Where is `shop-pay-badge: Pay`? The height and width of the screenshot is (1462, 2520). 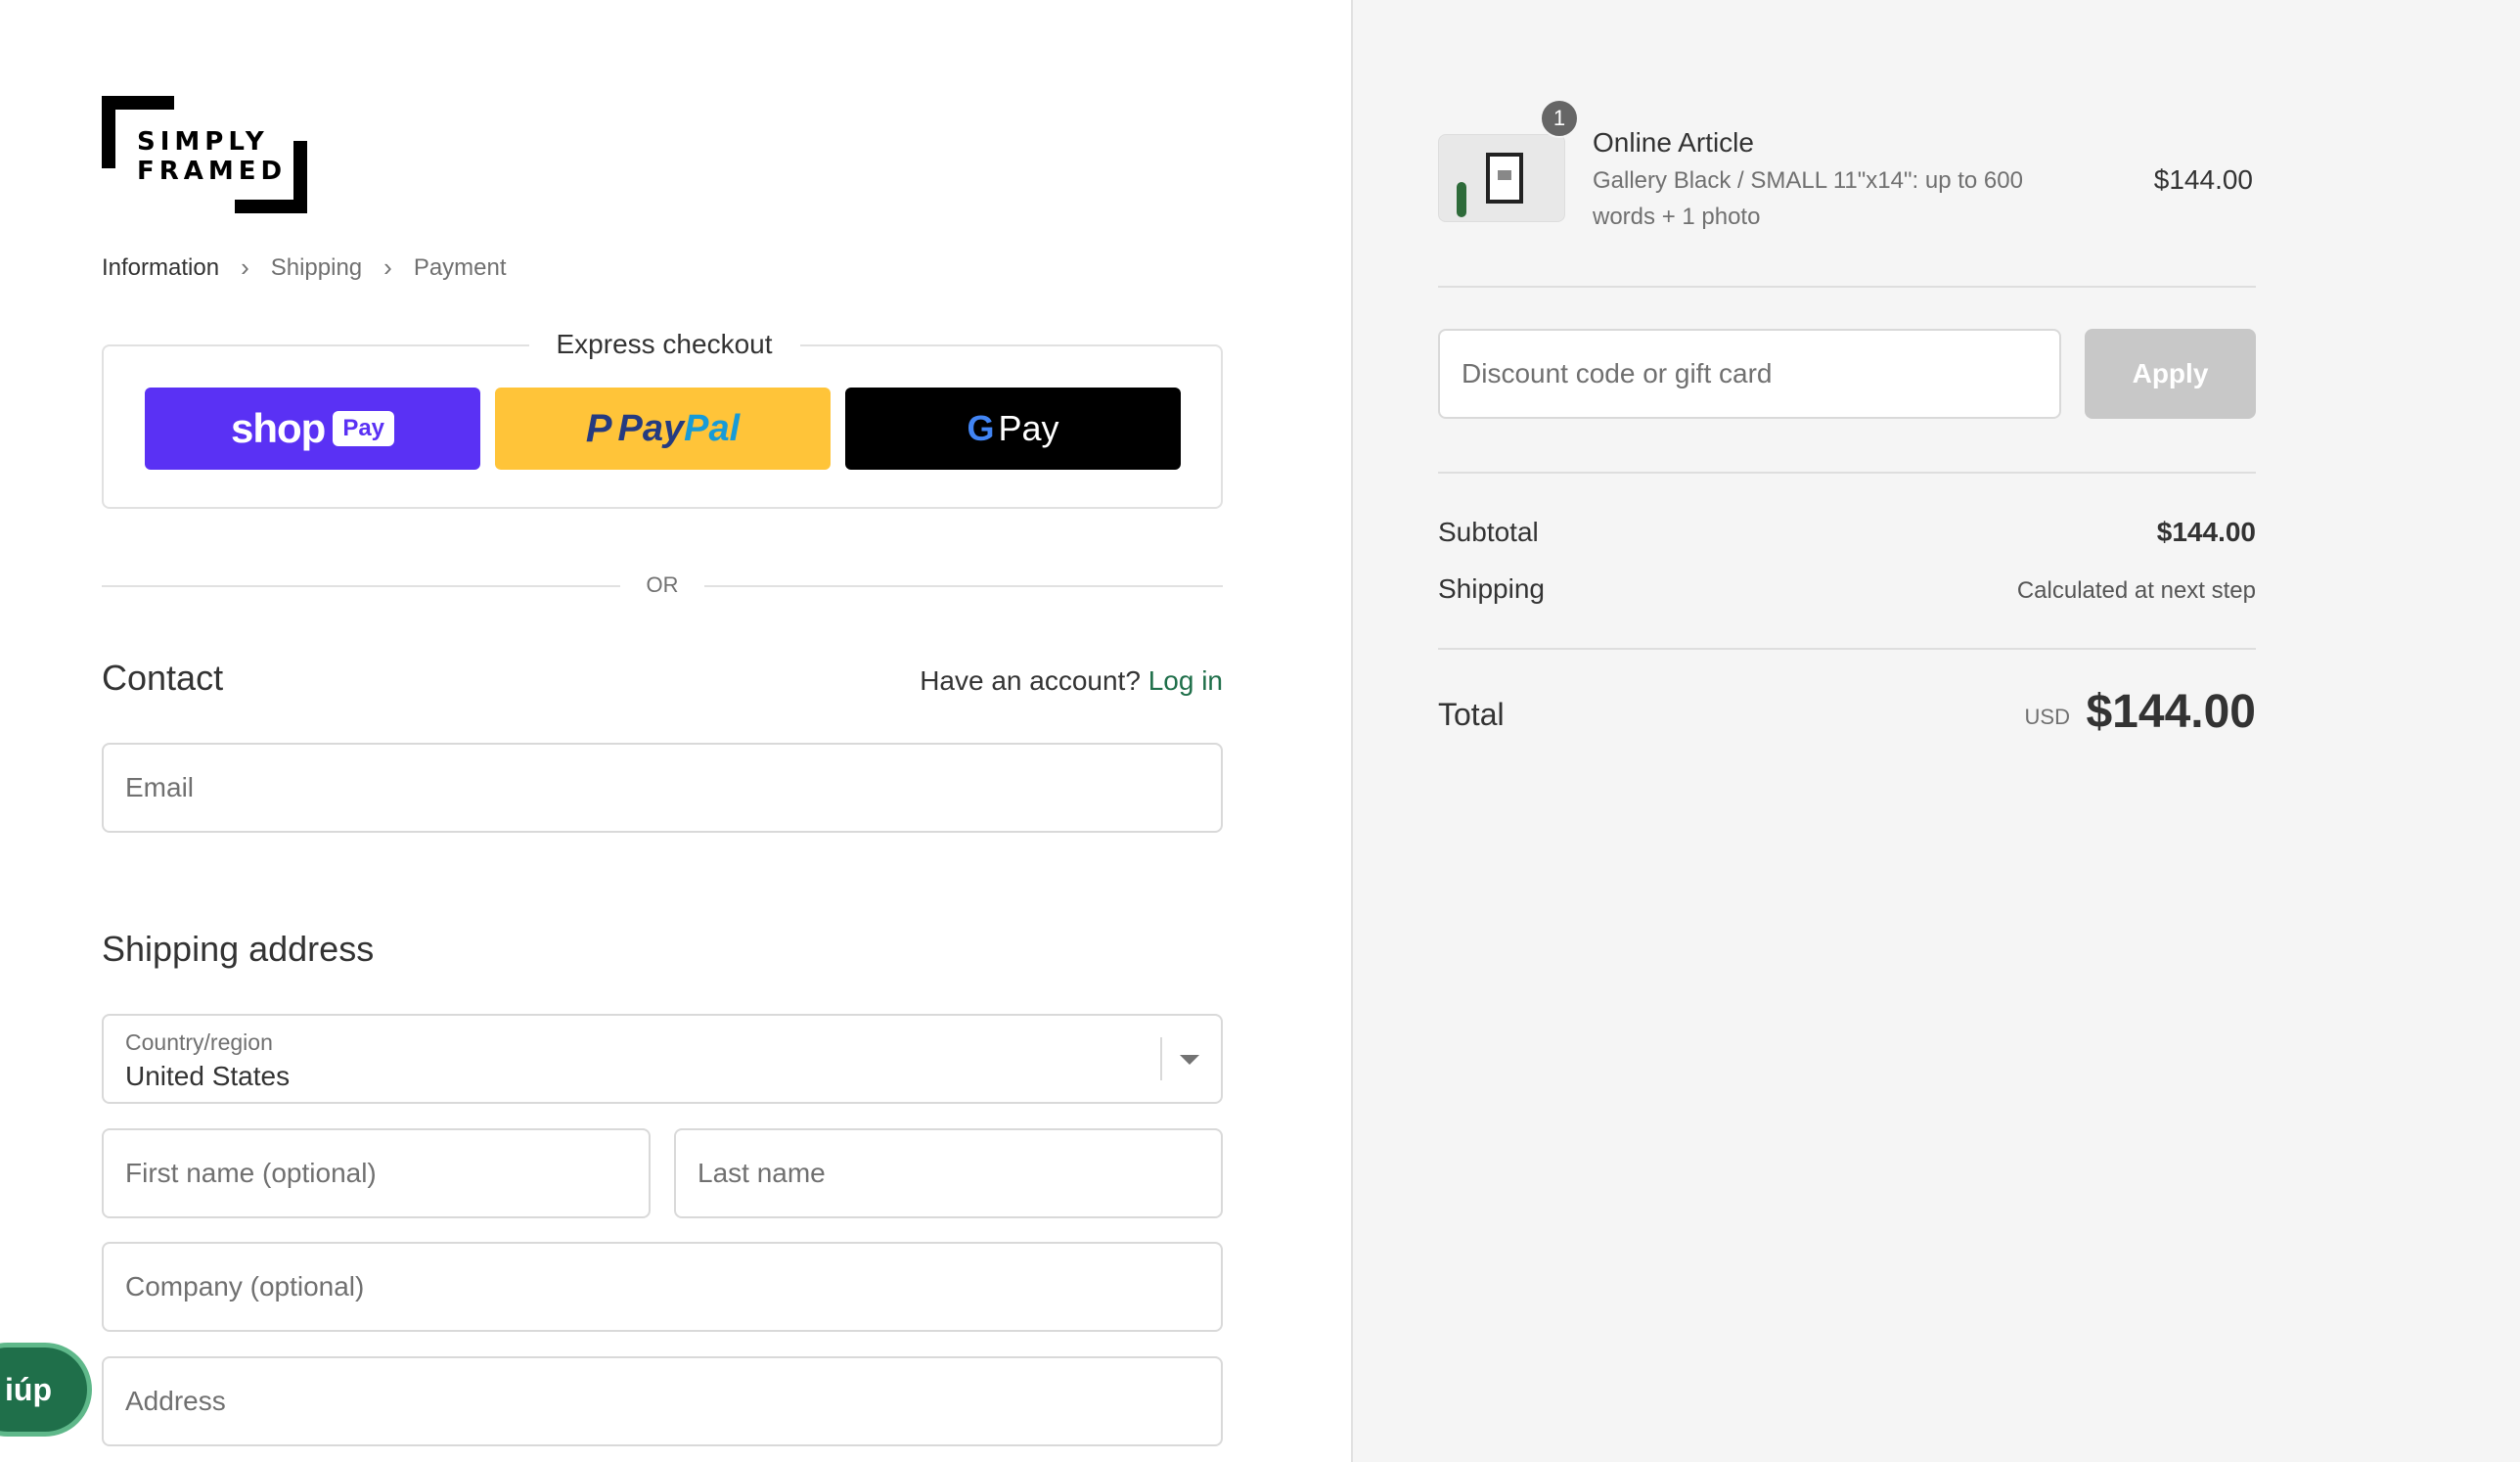
shop-pay-badge: Pay is located at coordinates (364, 428).